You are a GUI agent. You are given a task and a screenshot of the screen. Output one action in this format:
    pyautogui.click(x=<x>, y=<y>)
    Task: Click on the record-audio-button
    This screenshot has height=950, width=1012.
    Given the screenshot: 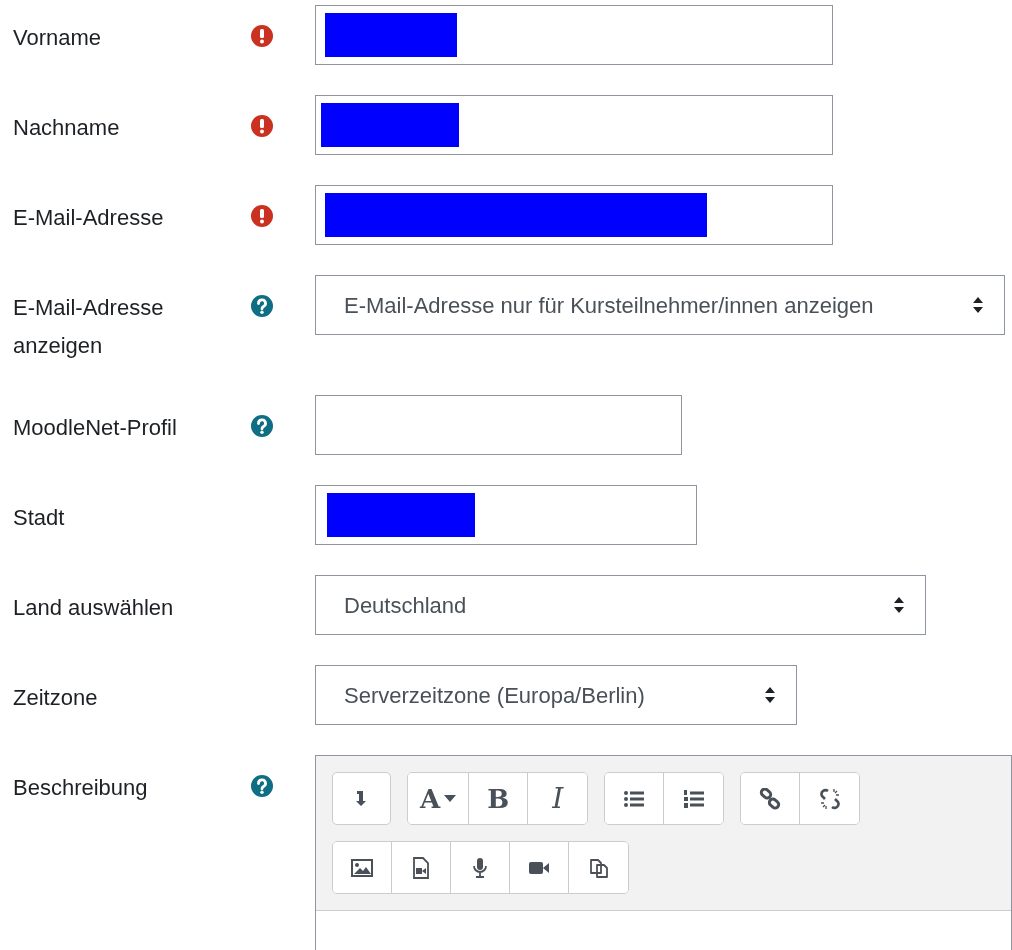 What is the action you would take?
    pyautogui.click(x=480, y=867)
    